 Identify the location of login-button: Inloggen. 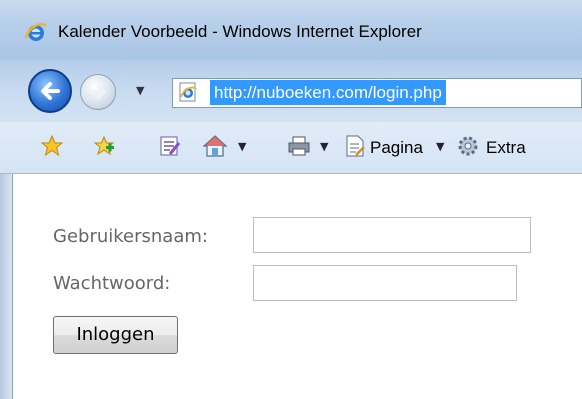
(115, 335).